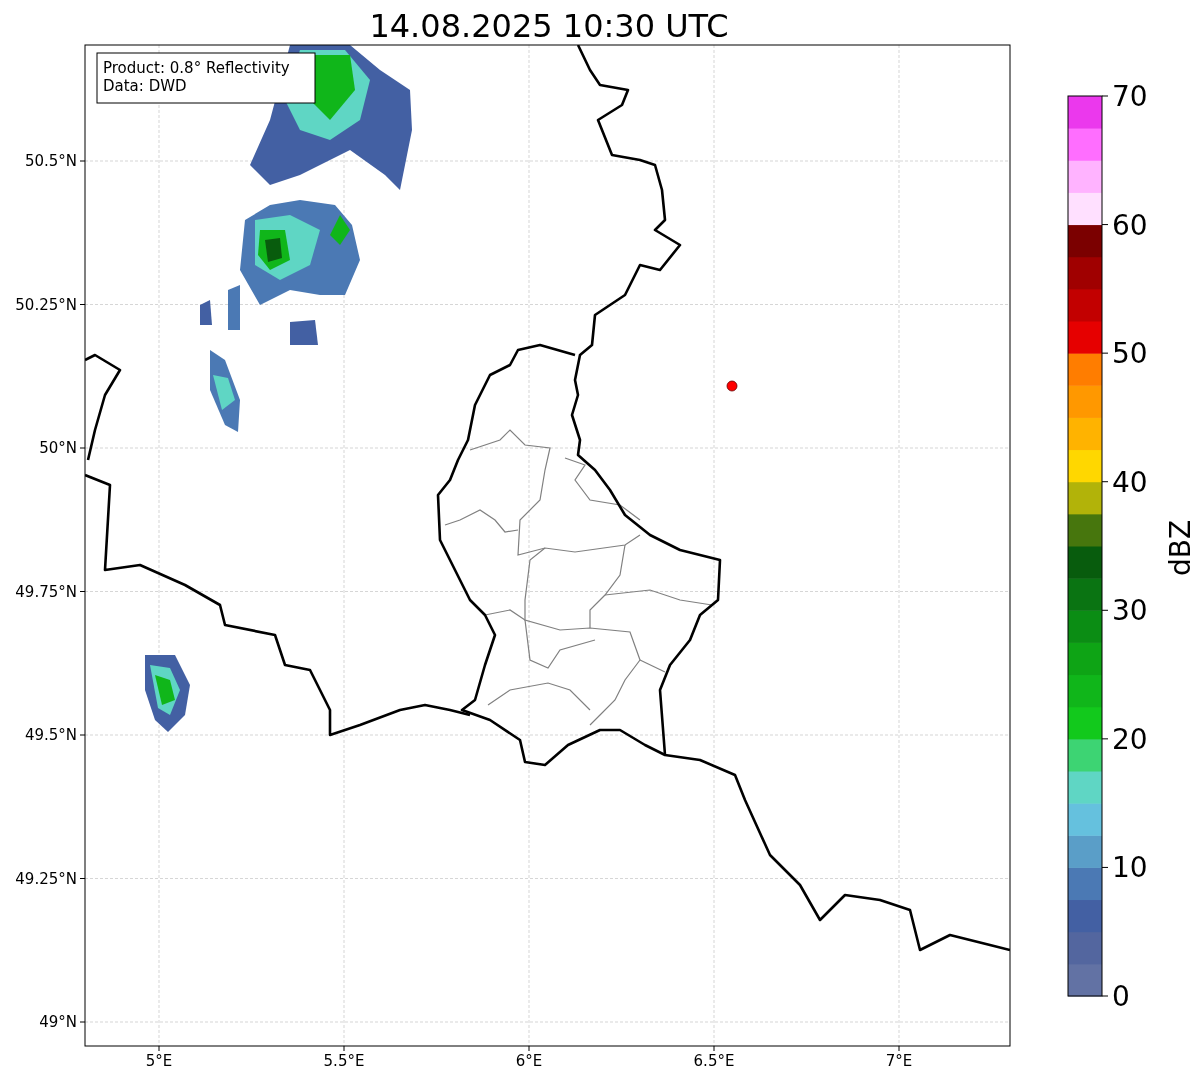  I want to click on axis-label: 49°N, so click(58, 1022).